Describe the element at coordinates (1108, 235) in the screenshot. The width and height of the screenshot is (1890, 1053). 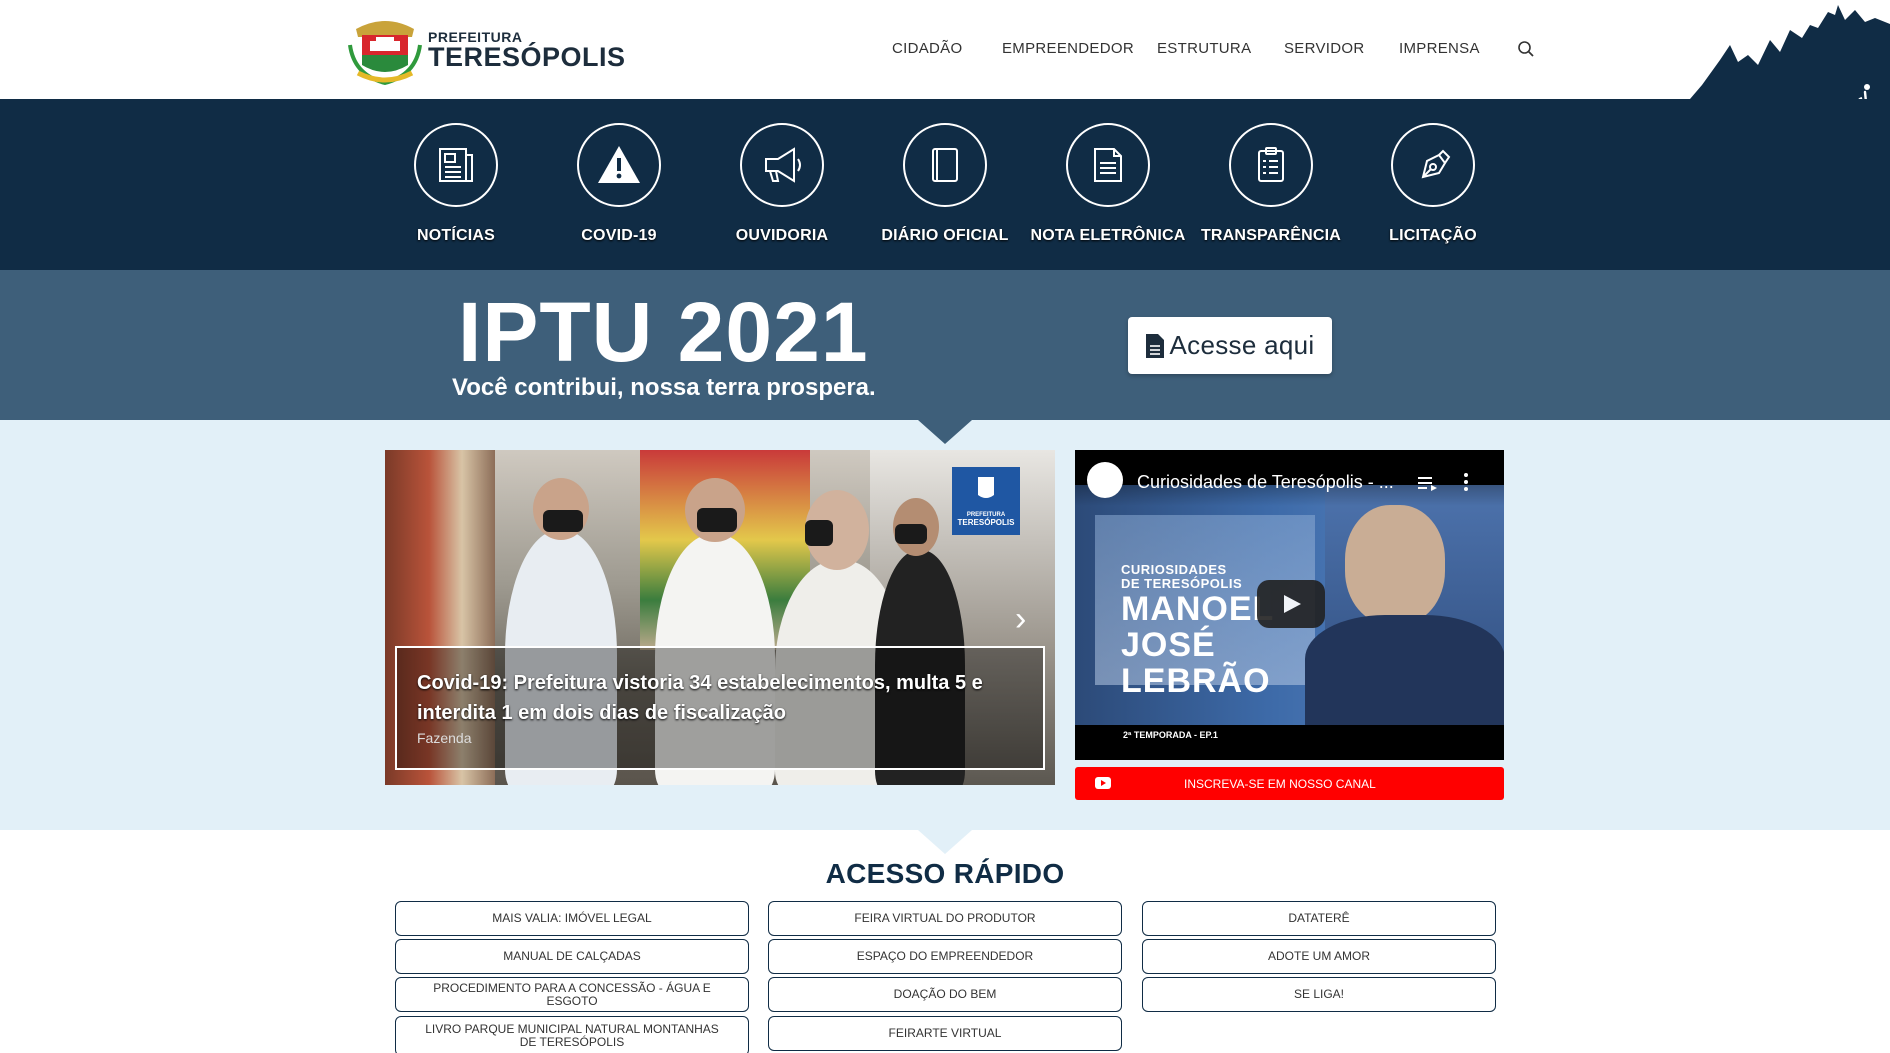
I see `service-label: NOTA ELETRÔNICA` at that location.